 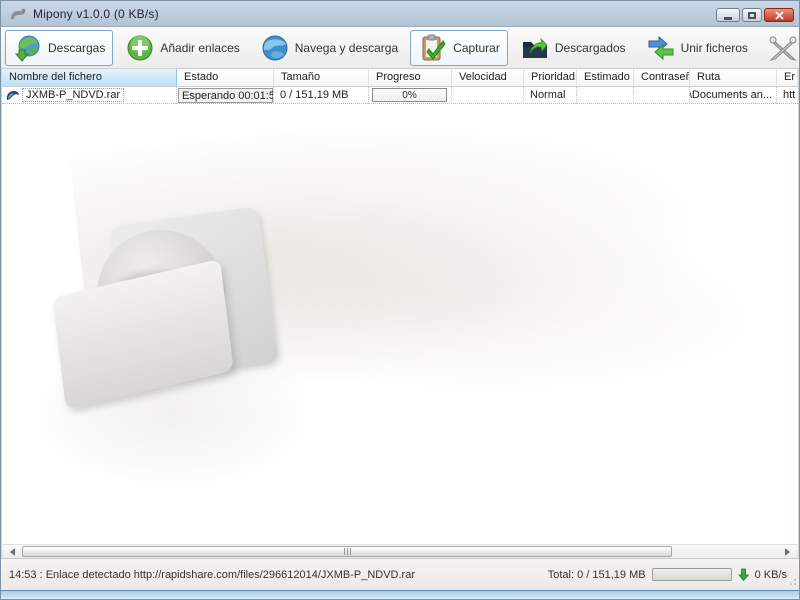 What do you see at coordinates (476, 47) in the screenshot?
I see `toolbar-button-label: Capturar` at bounding box center [476, 47].